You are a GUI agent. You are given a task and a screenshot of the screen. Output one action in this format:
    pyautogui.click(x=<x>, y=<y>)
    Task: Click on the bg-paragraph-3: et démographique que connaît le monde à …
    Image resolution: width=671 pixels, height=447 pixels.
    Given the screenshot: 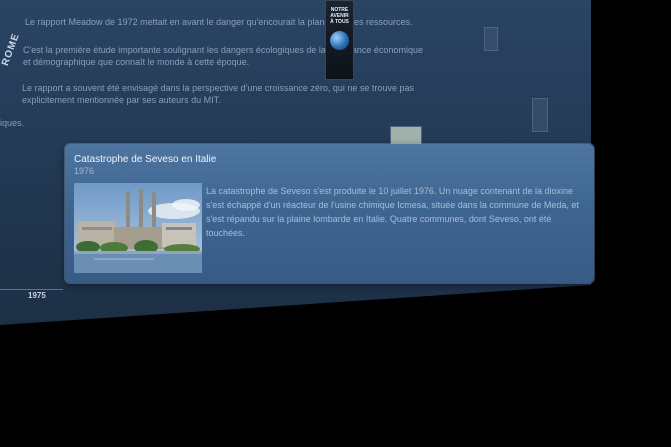 What is the action you would take?
    pyautogui.click(x=136, y=62)
    